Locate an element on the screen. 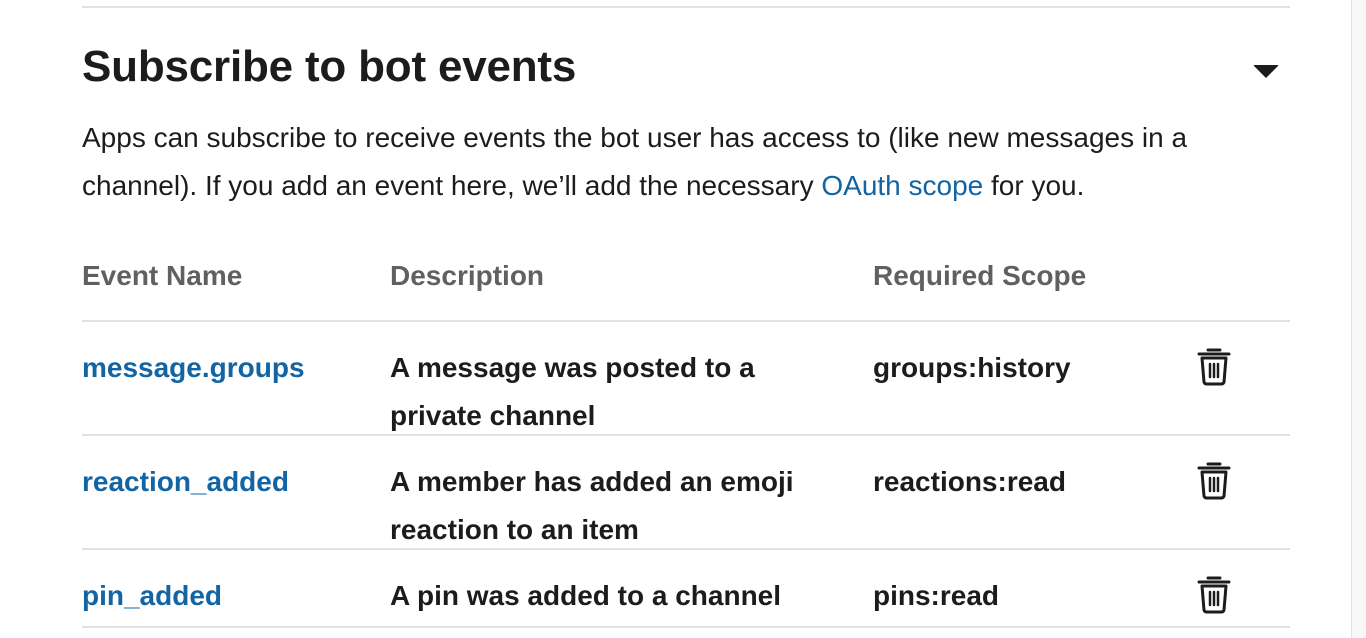 The height and width of the screenshot is (638, 1366). page-gutter is located at coordinates (1359, 319).